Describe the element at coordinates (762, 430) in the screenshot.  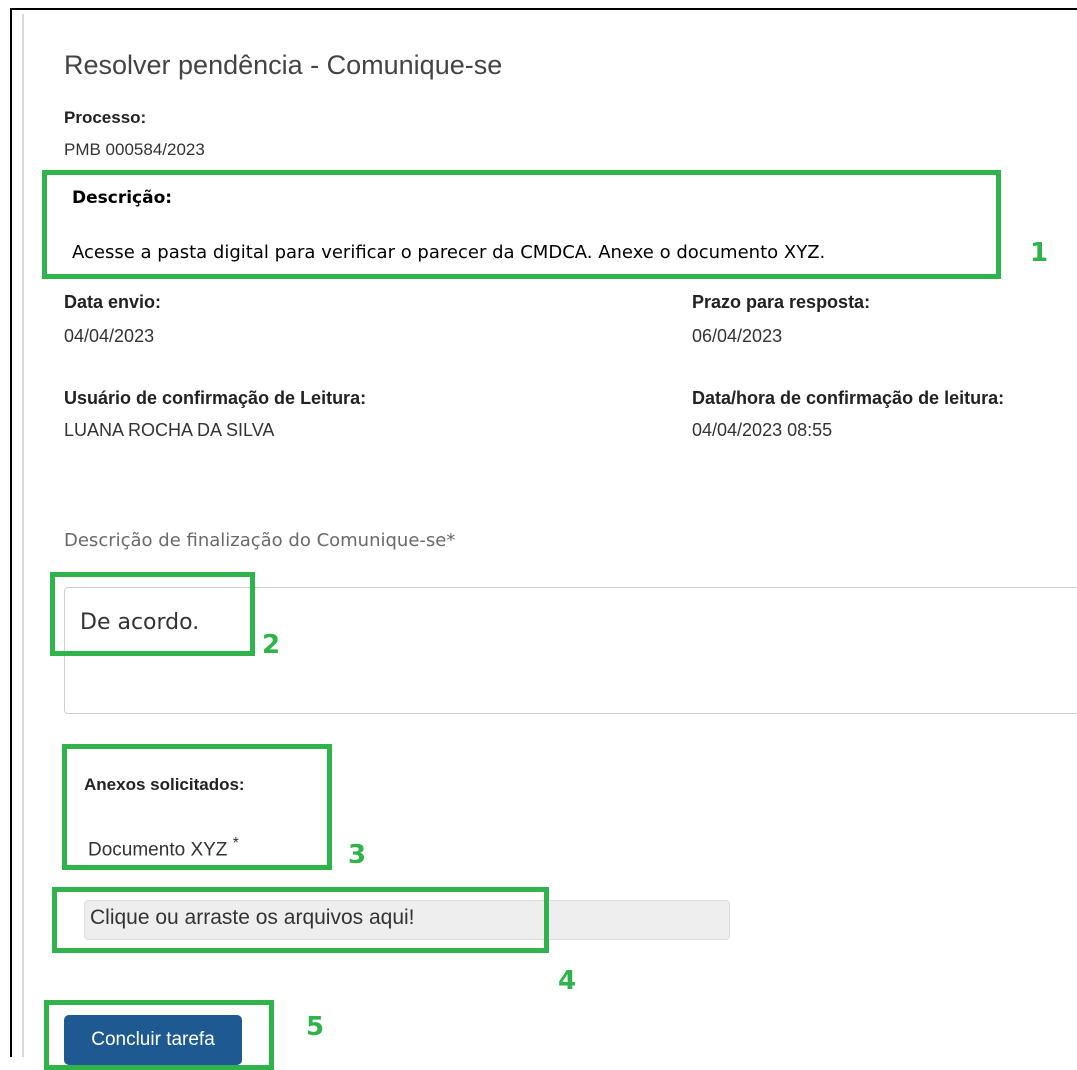
I see `data-hora-leitura-value: 04/04/2023 08:55` at that location.